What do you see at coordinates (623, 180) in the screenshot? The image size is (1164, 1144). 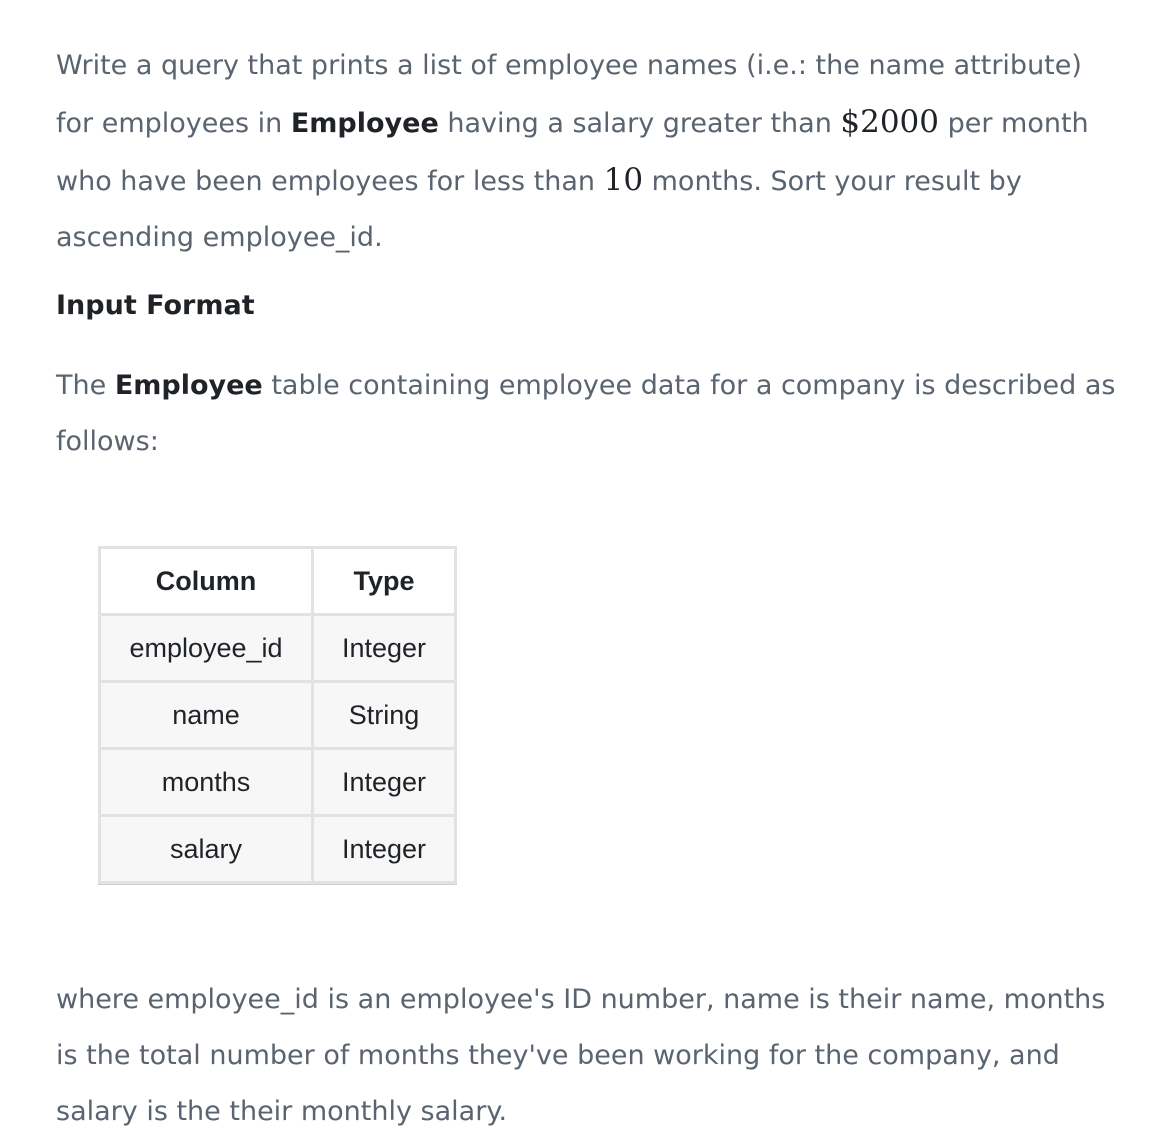 I see `months-threshold: 10` at bounding box center [623, 180].